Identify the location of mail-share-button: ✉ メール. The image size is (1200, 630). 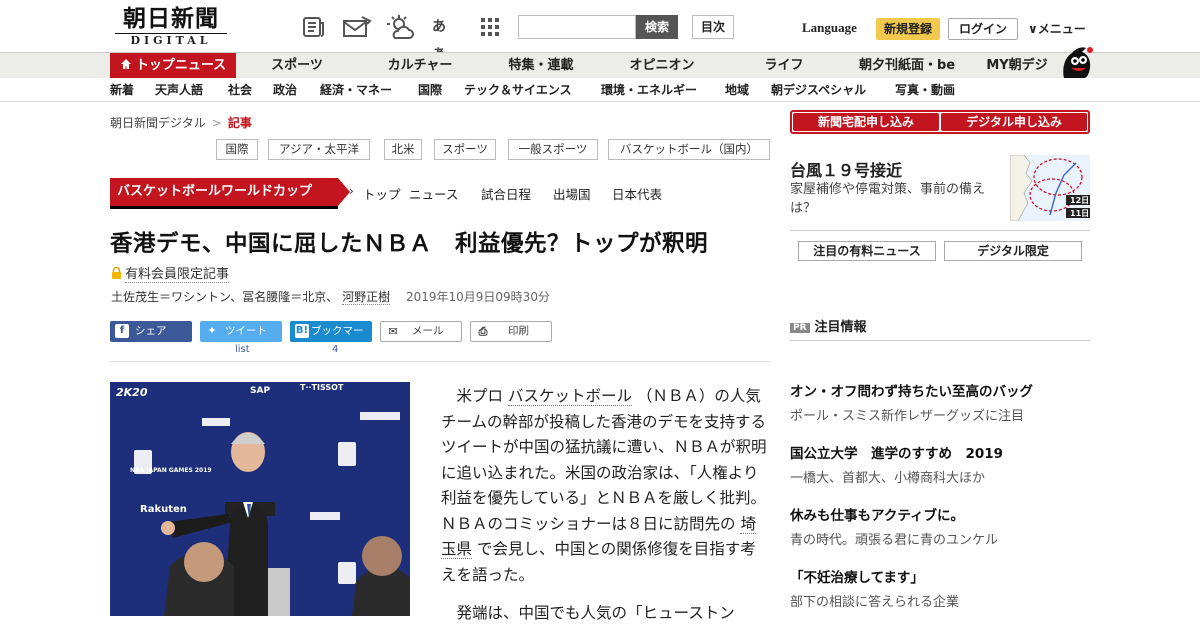
(421, 331).